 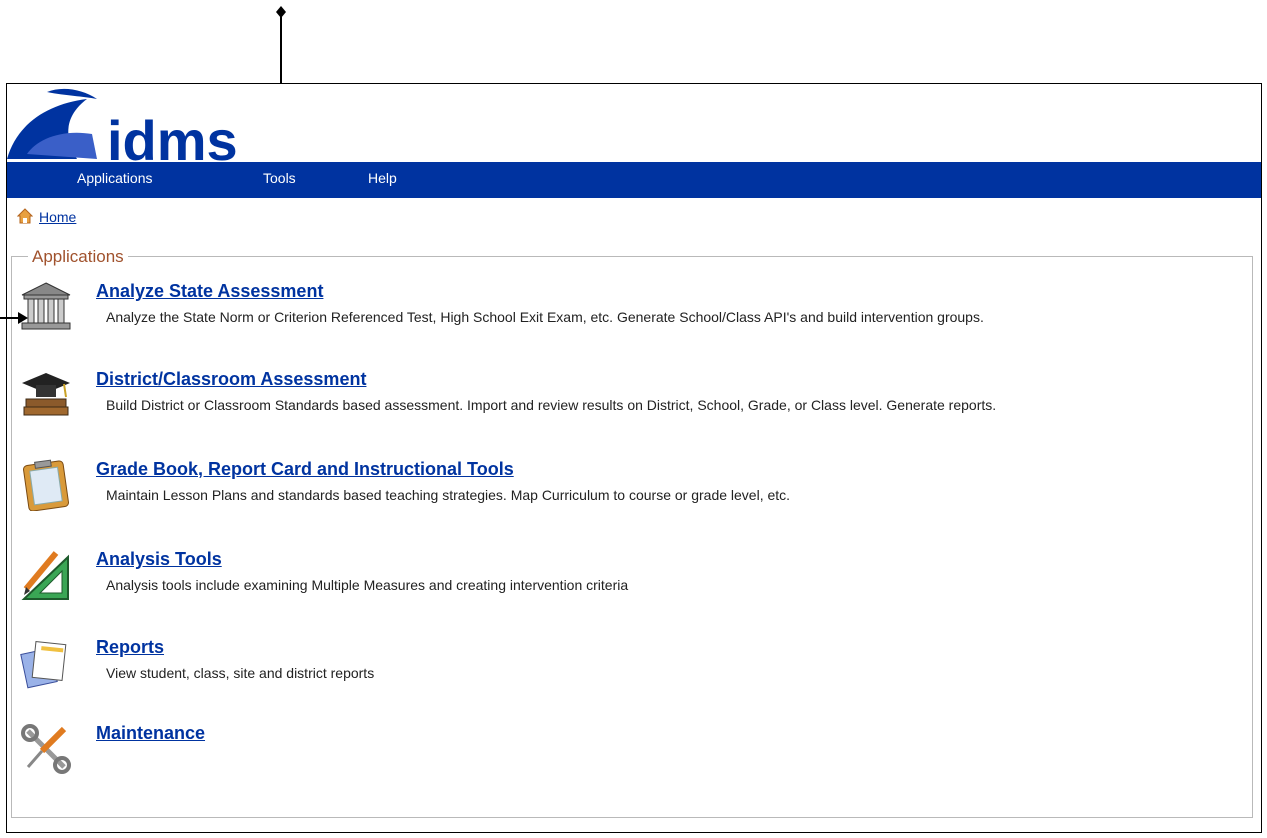 I want to click on app-title: Reports, so click(x=130, y=647).